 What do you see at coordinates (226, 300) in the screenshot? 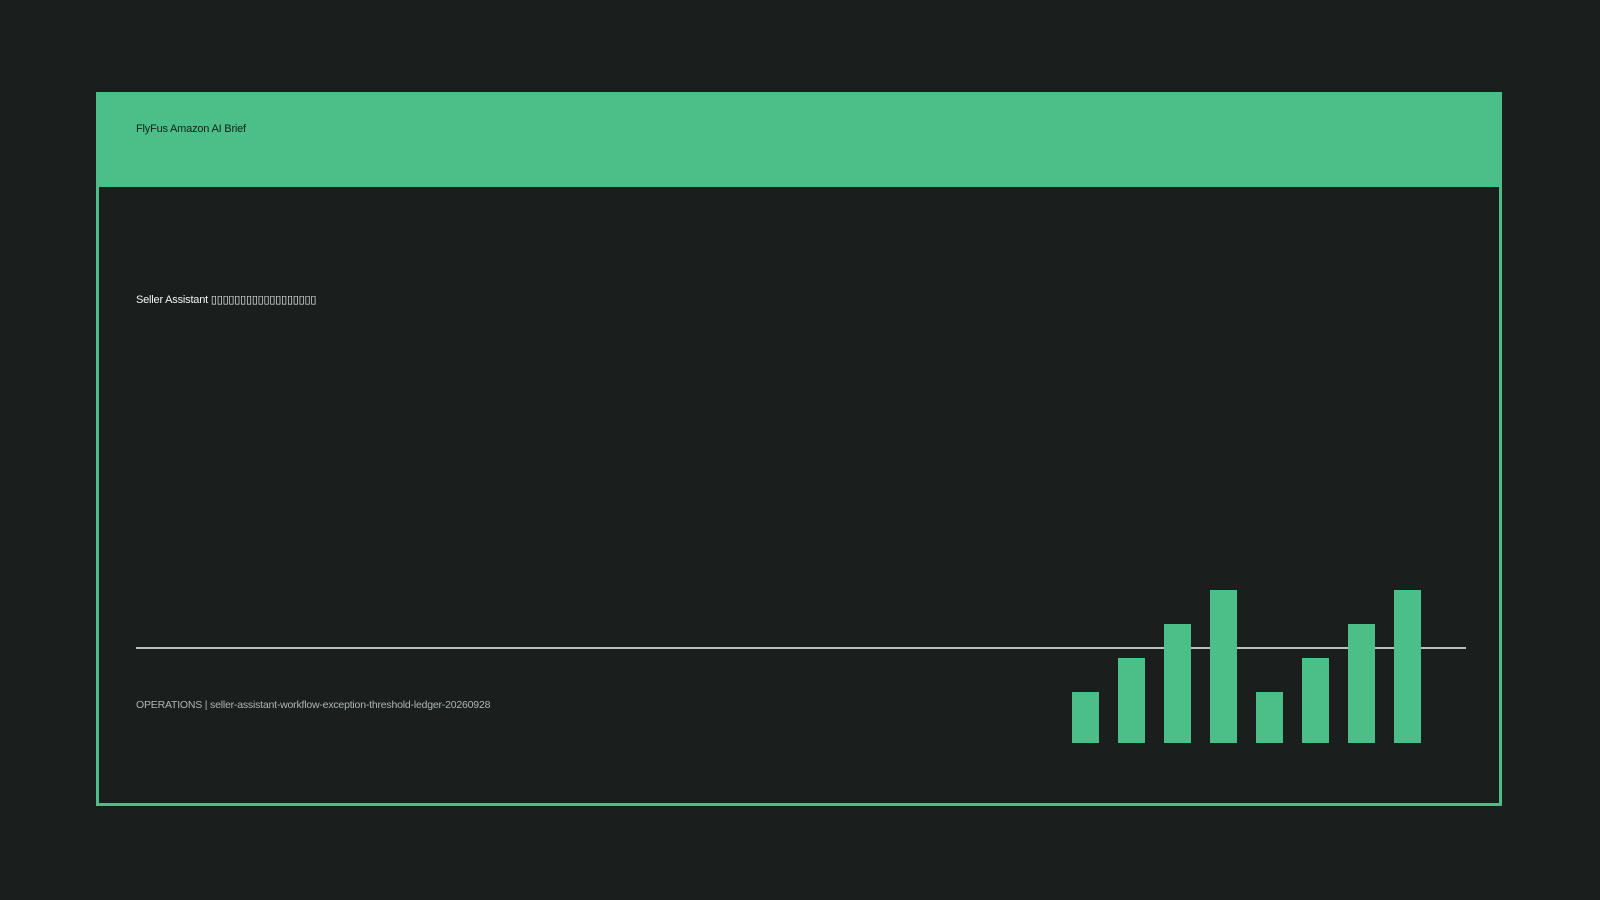
I see `headline: Seller Assistant ▯▯▯▯▯▯▯▯▯▯▯▯▯▯▯▯▯▯` at bounding box center [226, 300].